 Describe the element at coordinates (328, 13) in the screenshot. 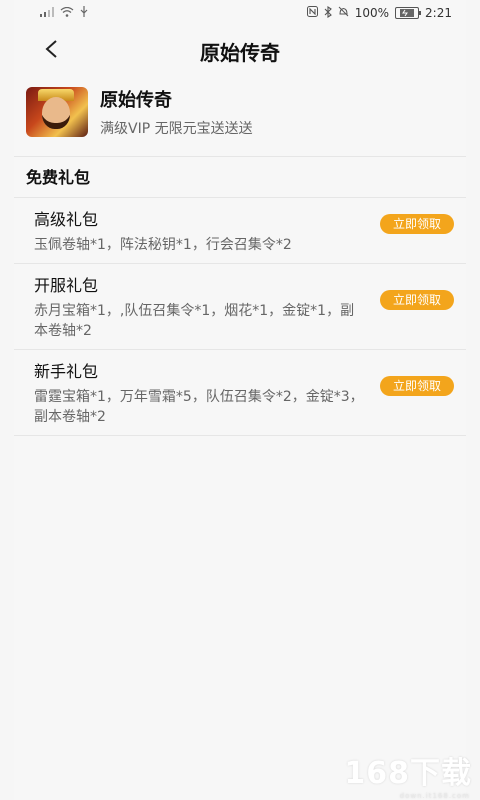

I see `bluetooth-icon` at that location.